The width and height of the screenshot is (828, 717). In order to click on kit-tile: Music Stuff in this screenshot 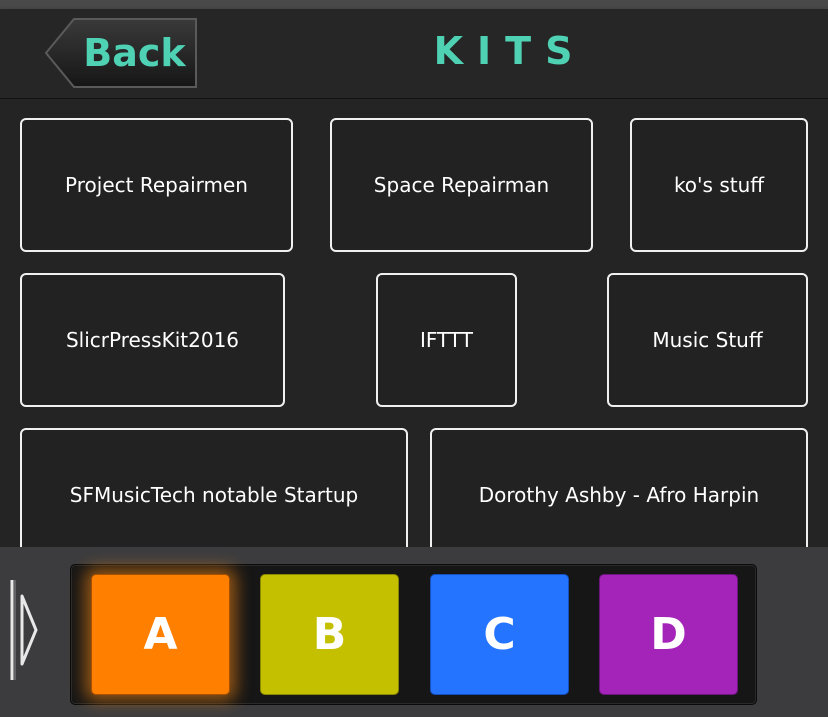, I will do `click(707, 340)`.